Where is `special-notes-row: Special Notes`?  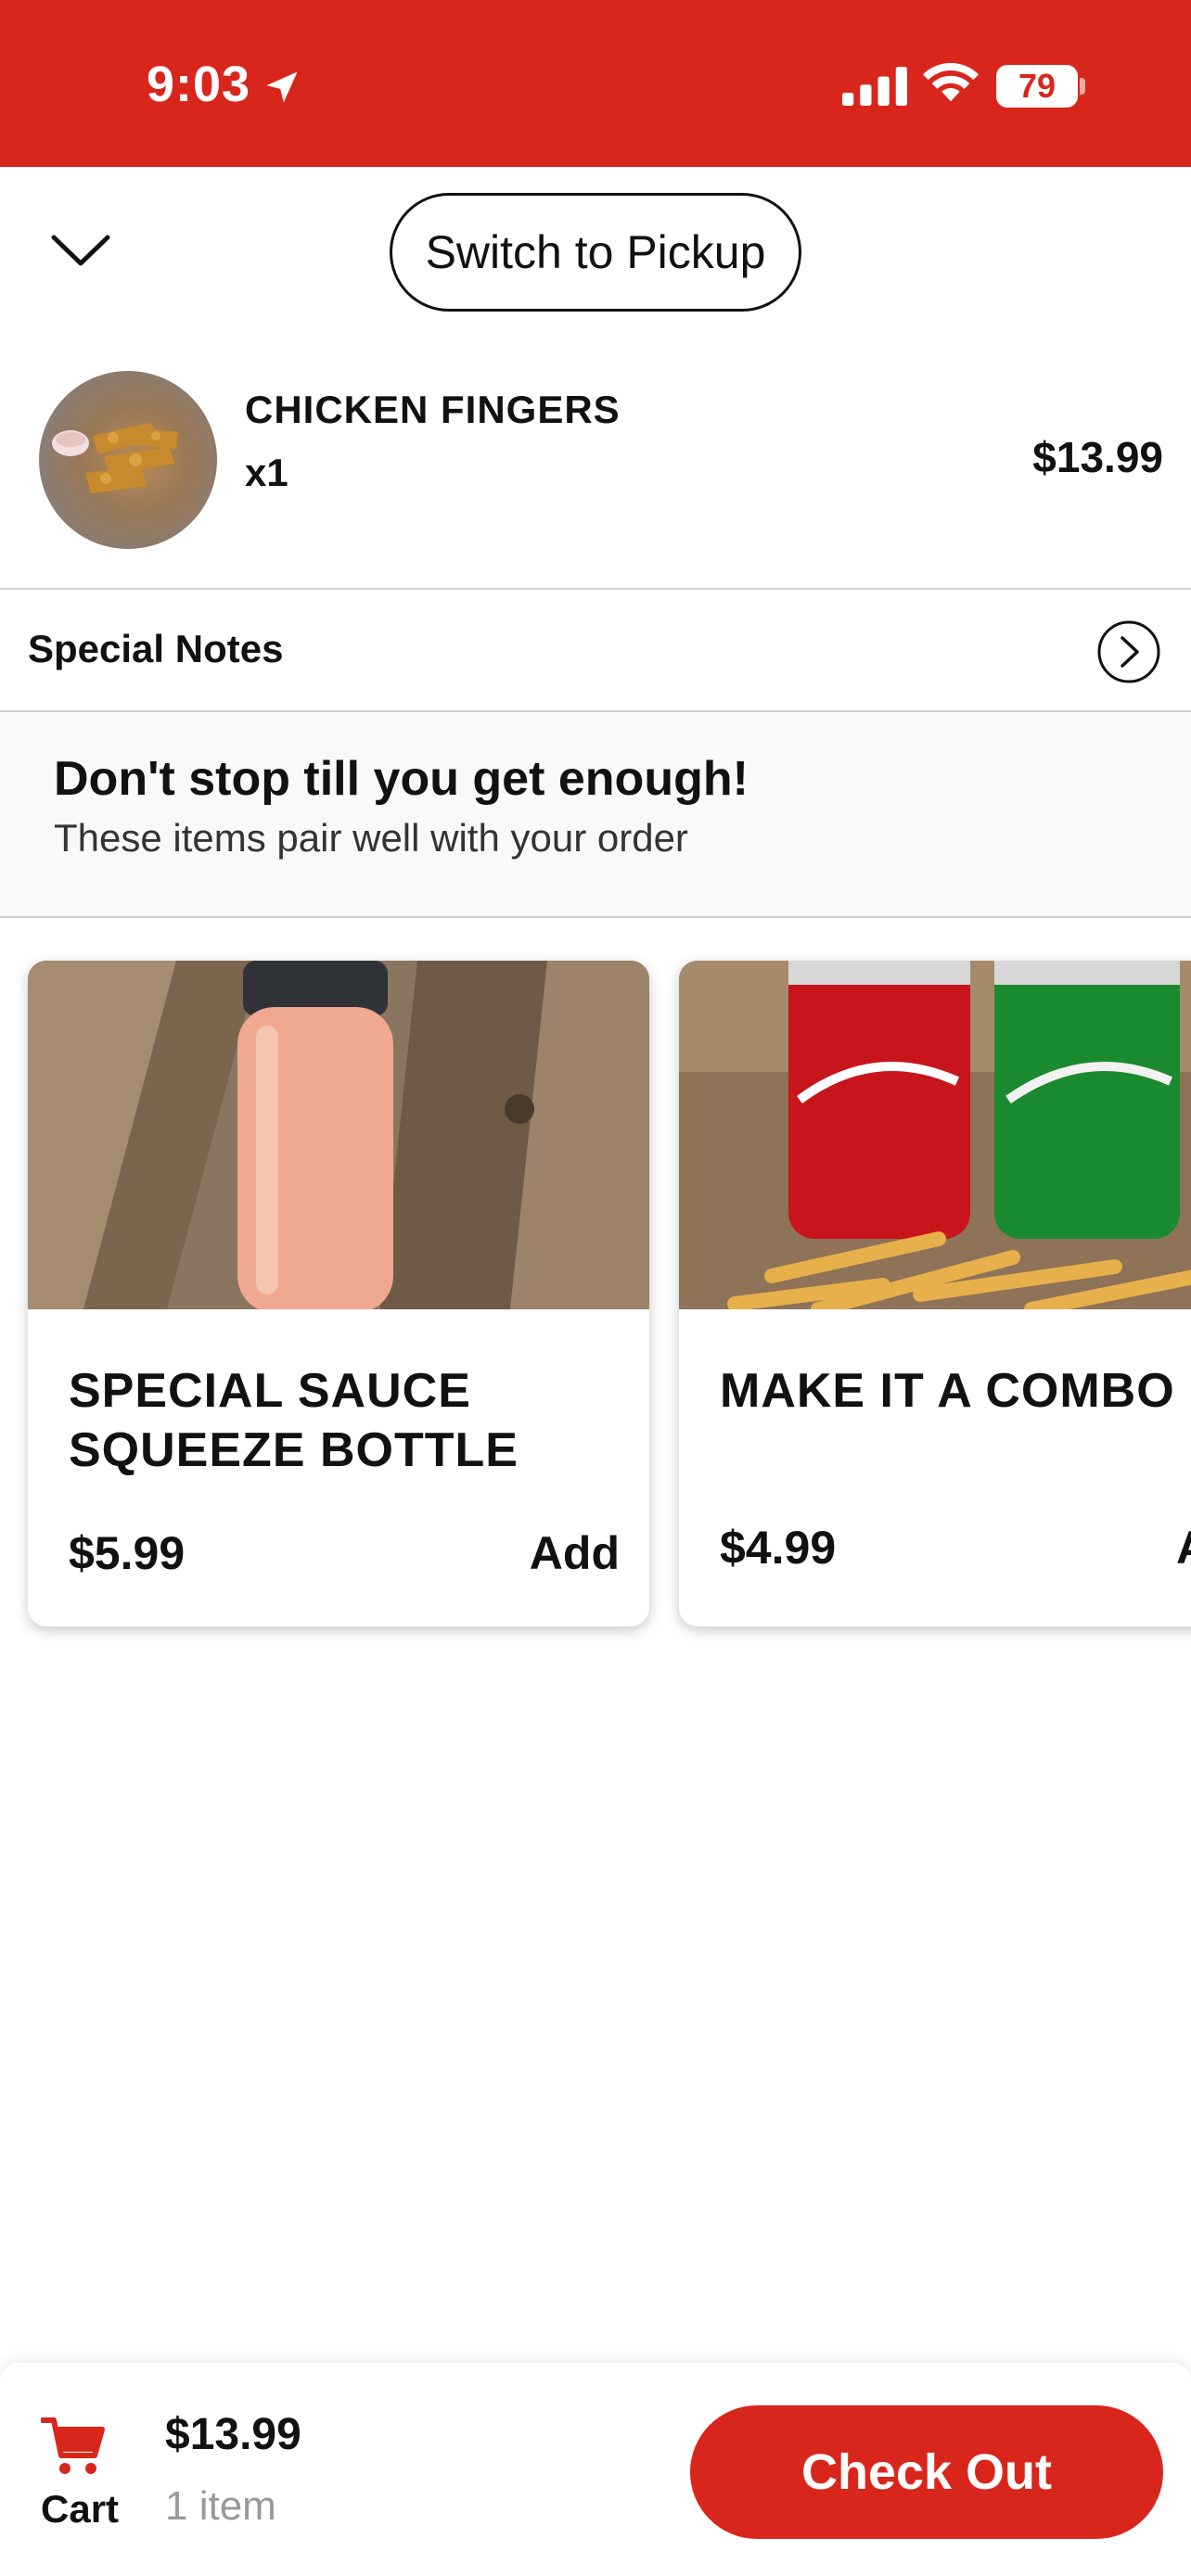 special-notes-row: Special Notes is located at coordinates (595, 650).